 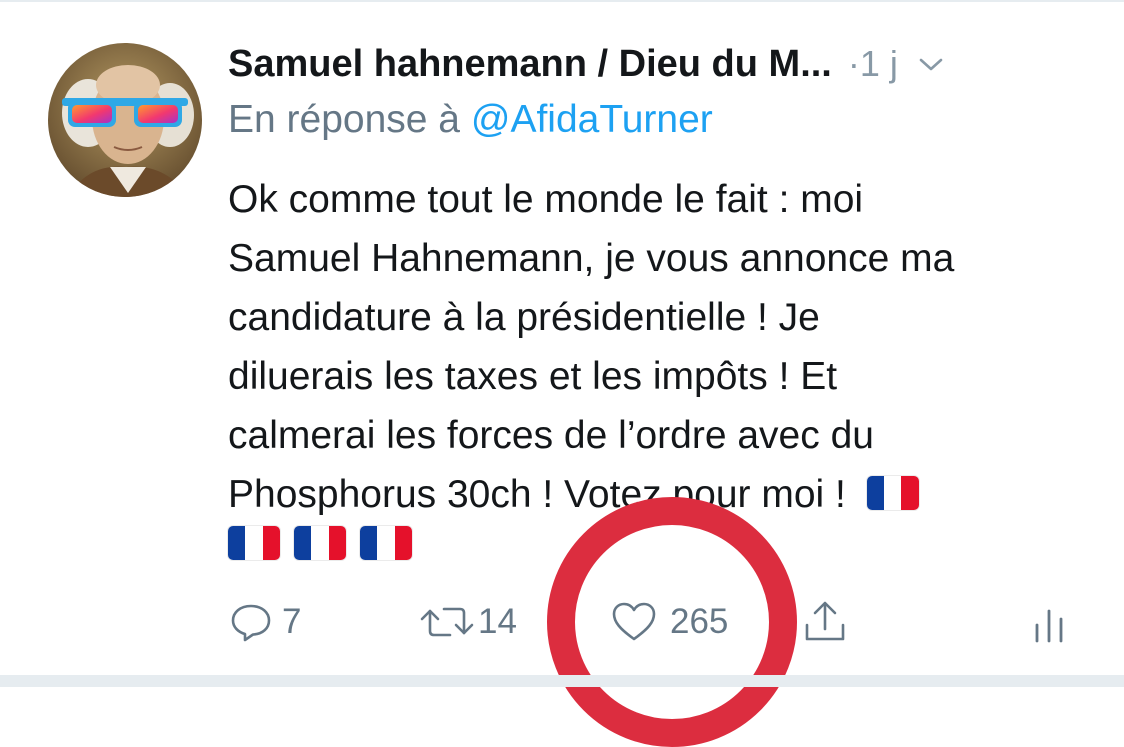 I want to click on tweet-line: Ok comme tout le monde le fait : moi, so click(x=546, y=199).